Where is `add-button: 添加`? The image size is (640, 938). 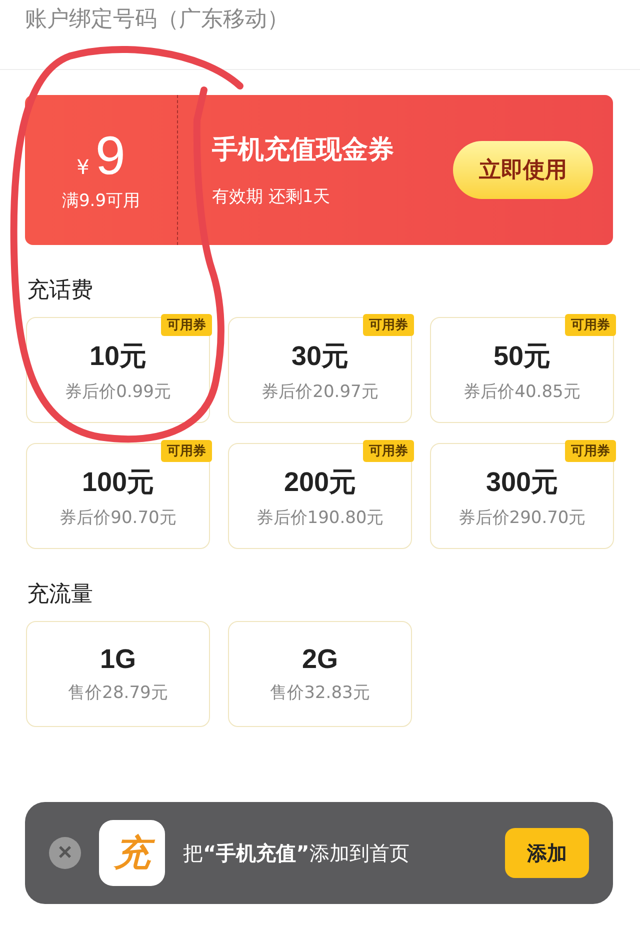
add-button: 添加 is located at coordinates (547, 853).